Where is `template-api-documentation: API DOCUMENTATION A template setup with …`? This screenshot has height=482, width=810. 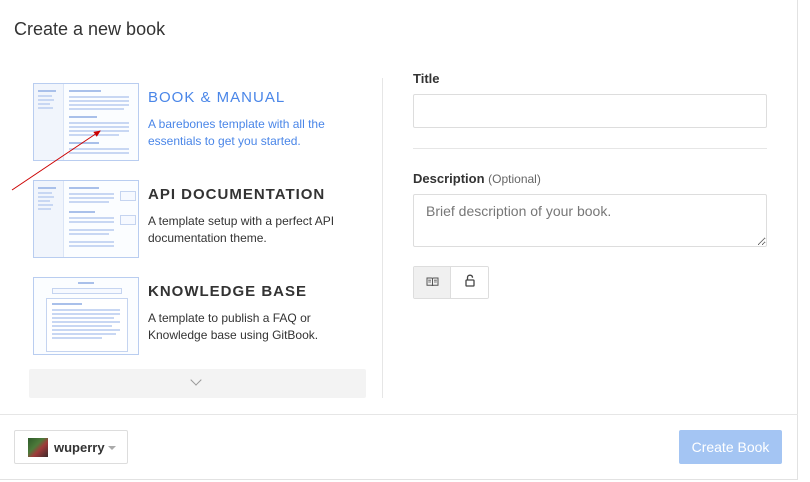 template-api-documentation: API DOCUMENTATION A template setup with … is located at coordinates (203, 220).